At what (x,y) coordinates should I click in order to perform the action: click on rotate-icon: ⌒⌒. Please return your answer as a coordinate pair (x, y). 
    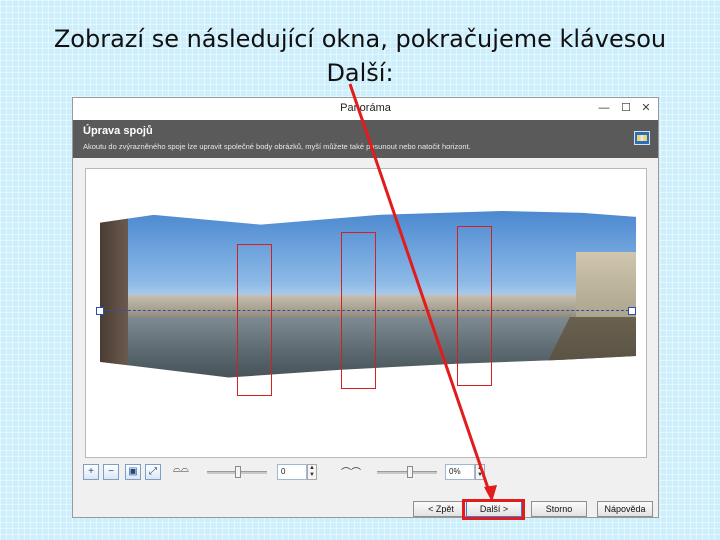
    Looking at the image, I should click on (351, 473).